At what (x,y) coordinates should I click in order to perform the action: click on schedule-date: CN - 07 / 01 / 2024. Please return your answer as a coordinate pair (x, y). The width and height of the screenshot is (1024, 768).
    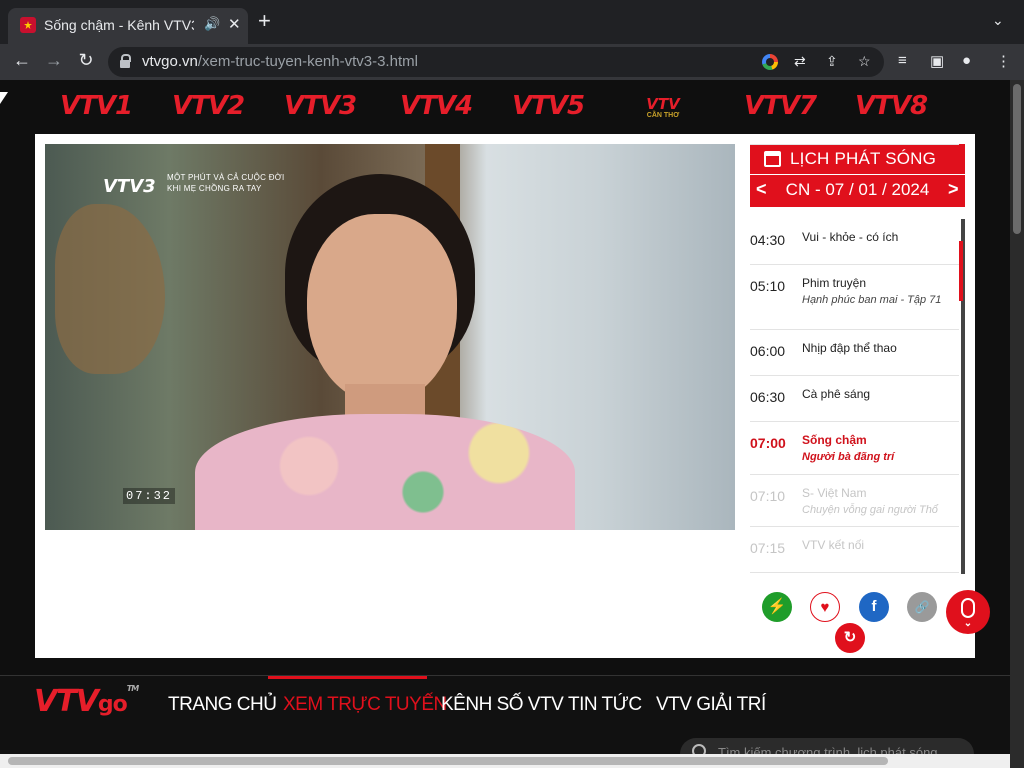
    Looking at the image, I should click on (857, 189).